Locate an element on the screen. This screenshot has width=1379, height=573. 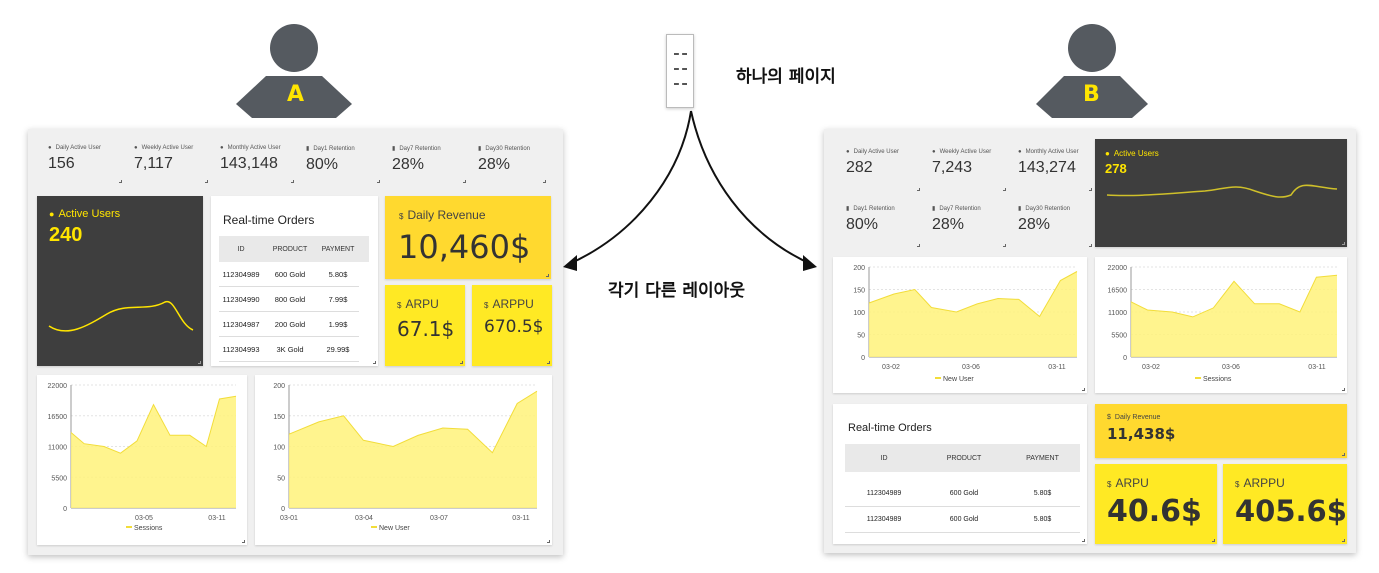
user-b-figure: B is located at coordinates (1092, 69).